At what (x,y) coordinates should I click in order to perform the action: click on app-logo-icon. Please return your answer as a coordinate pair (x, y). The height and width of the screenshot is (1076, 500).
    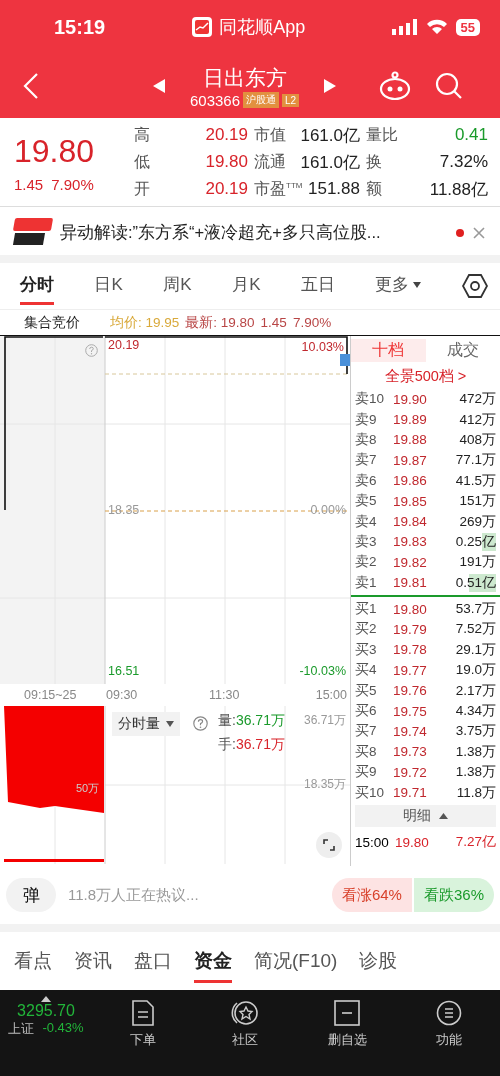
    Looking at the image, I should click on (202, 27).